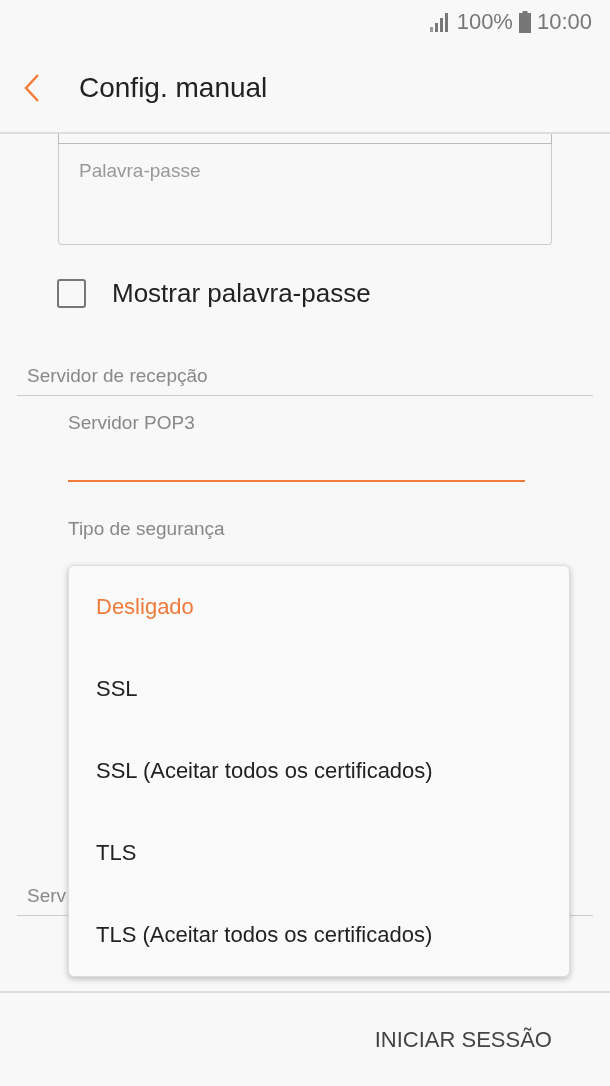  Describe the element at coordinates (173, 88) in the screenshot. I see `screen-title: Config. manual` at that location.